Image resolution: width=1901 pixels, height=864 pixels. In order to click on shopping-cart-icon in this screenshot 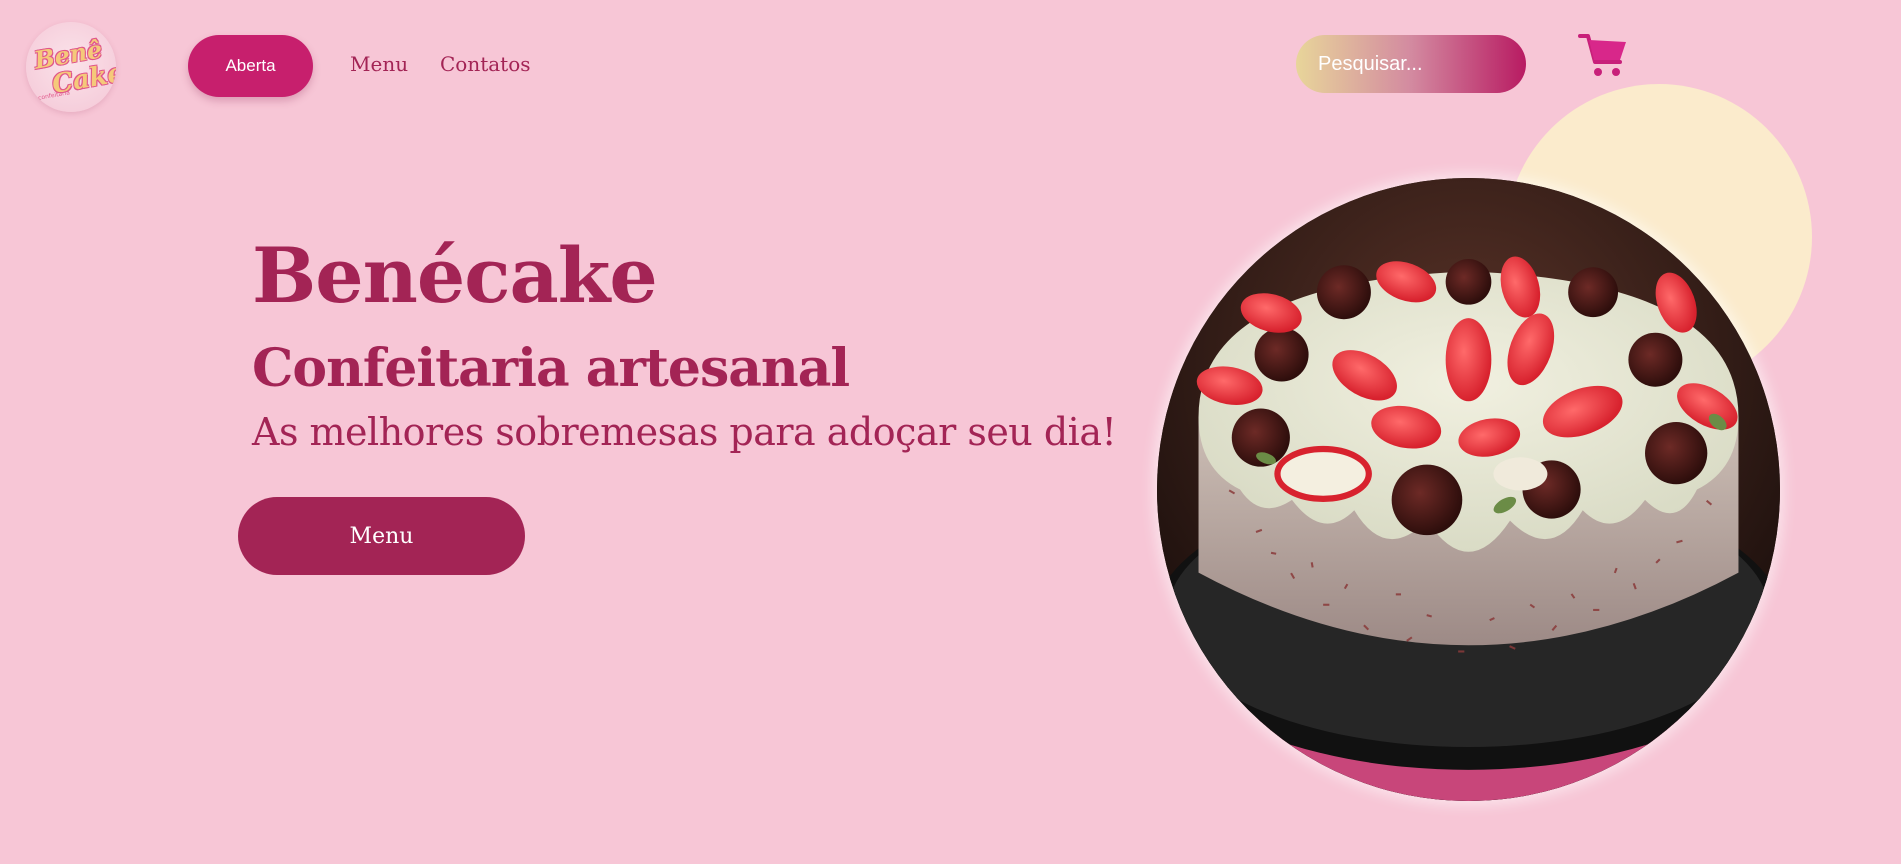, I will do `click(1603, 56)`.